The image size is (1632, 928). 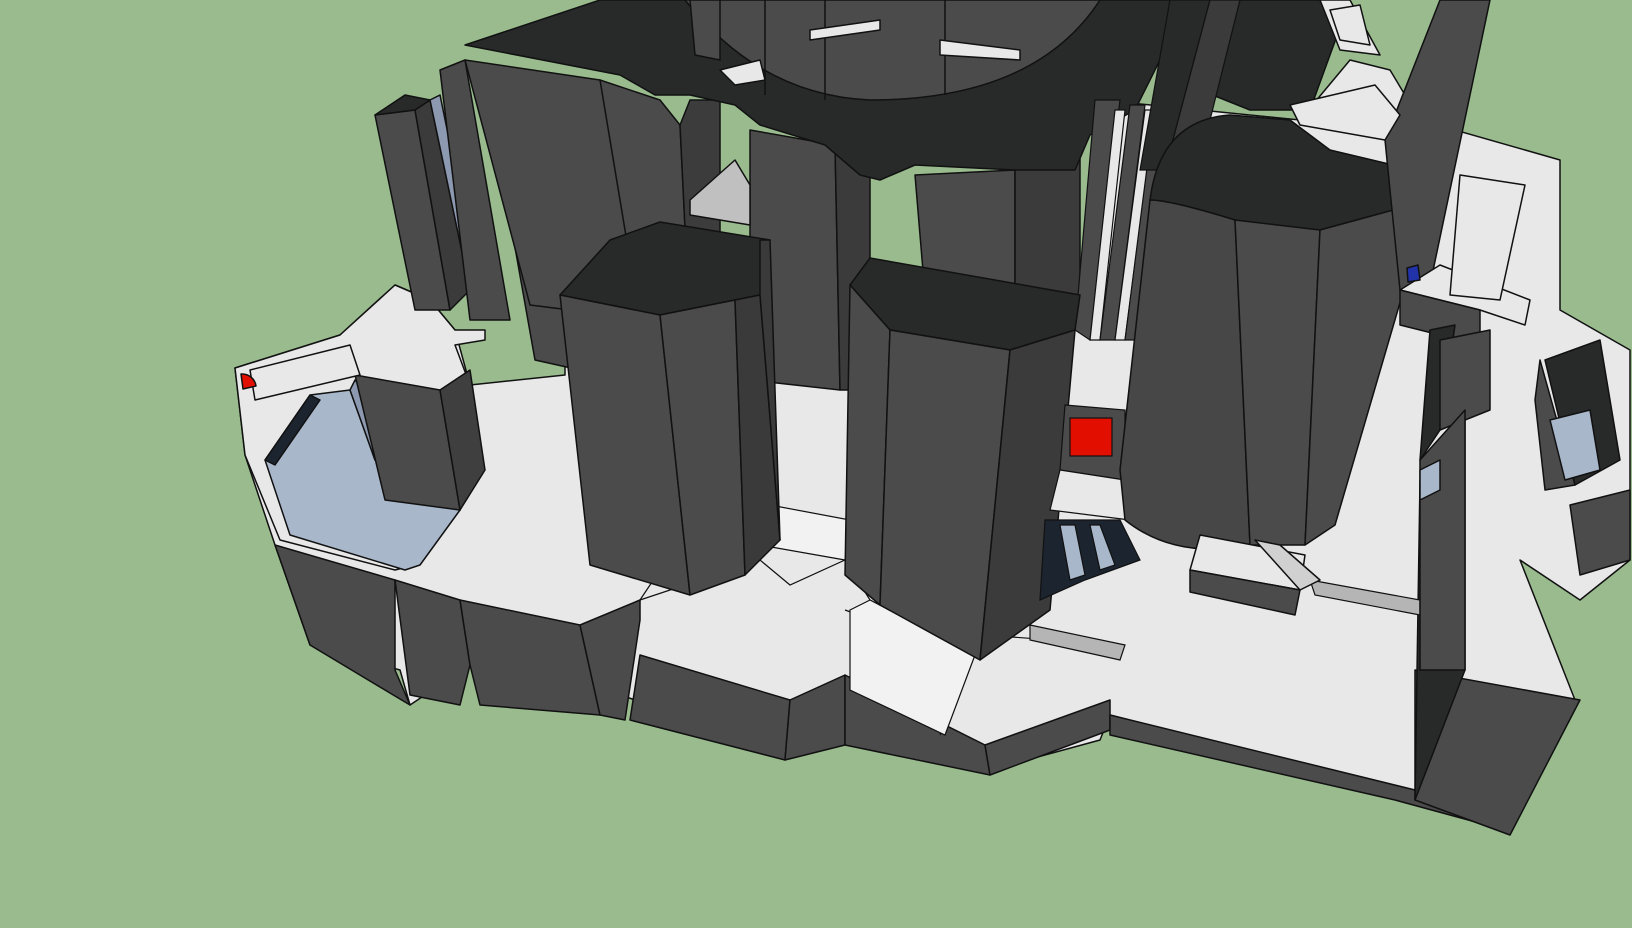 I want to click on red-door-block, so click(x=1091, y=437).